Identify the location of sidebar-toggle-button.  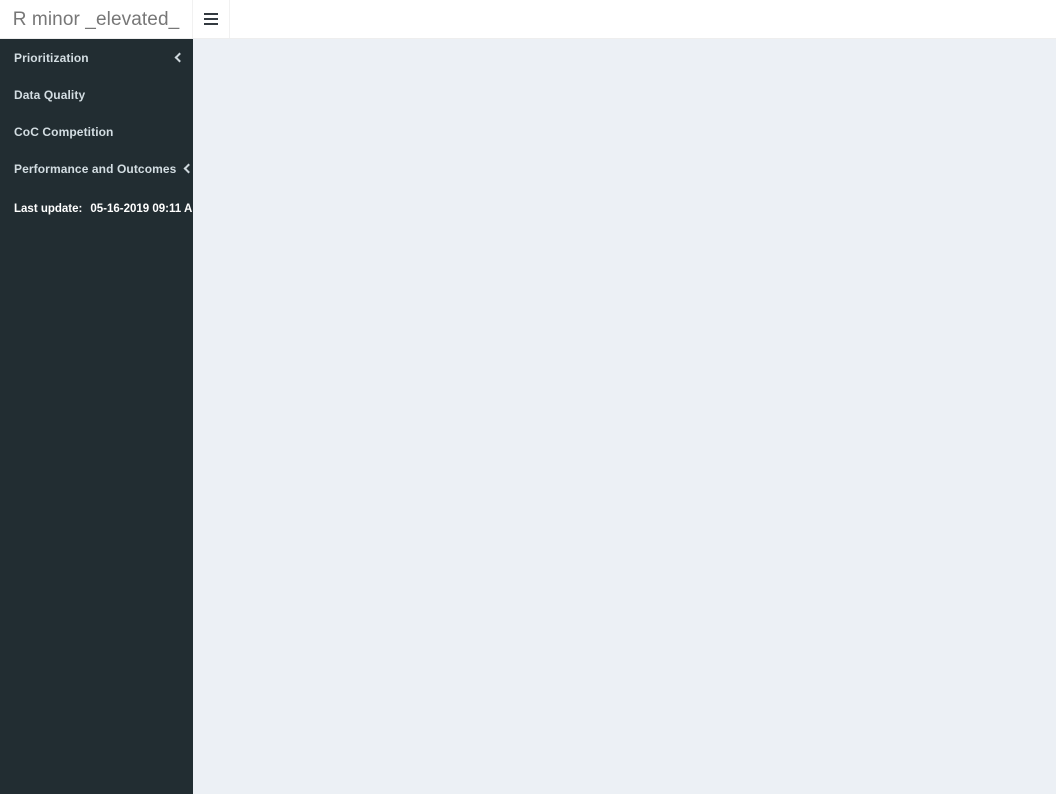
(211, 19).